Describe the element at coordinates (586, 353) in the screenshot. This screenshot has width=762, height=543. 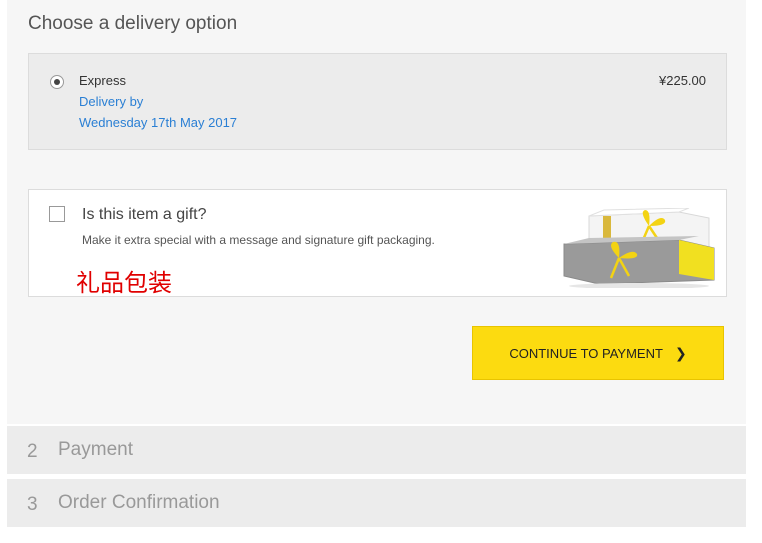
I see `continue-to-payment-label: CONTINUE TO PAYMENT` at that location.